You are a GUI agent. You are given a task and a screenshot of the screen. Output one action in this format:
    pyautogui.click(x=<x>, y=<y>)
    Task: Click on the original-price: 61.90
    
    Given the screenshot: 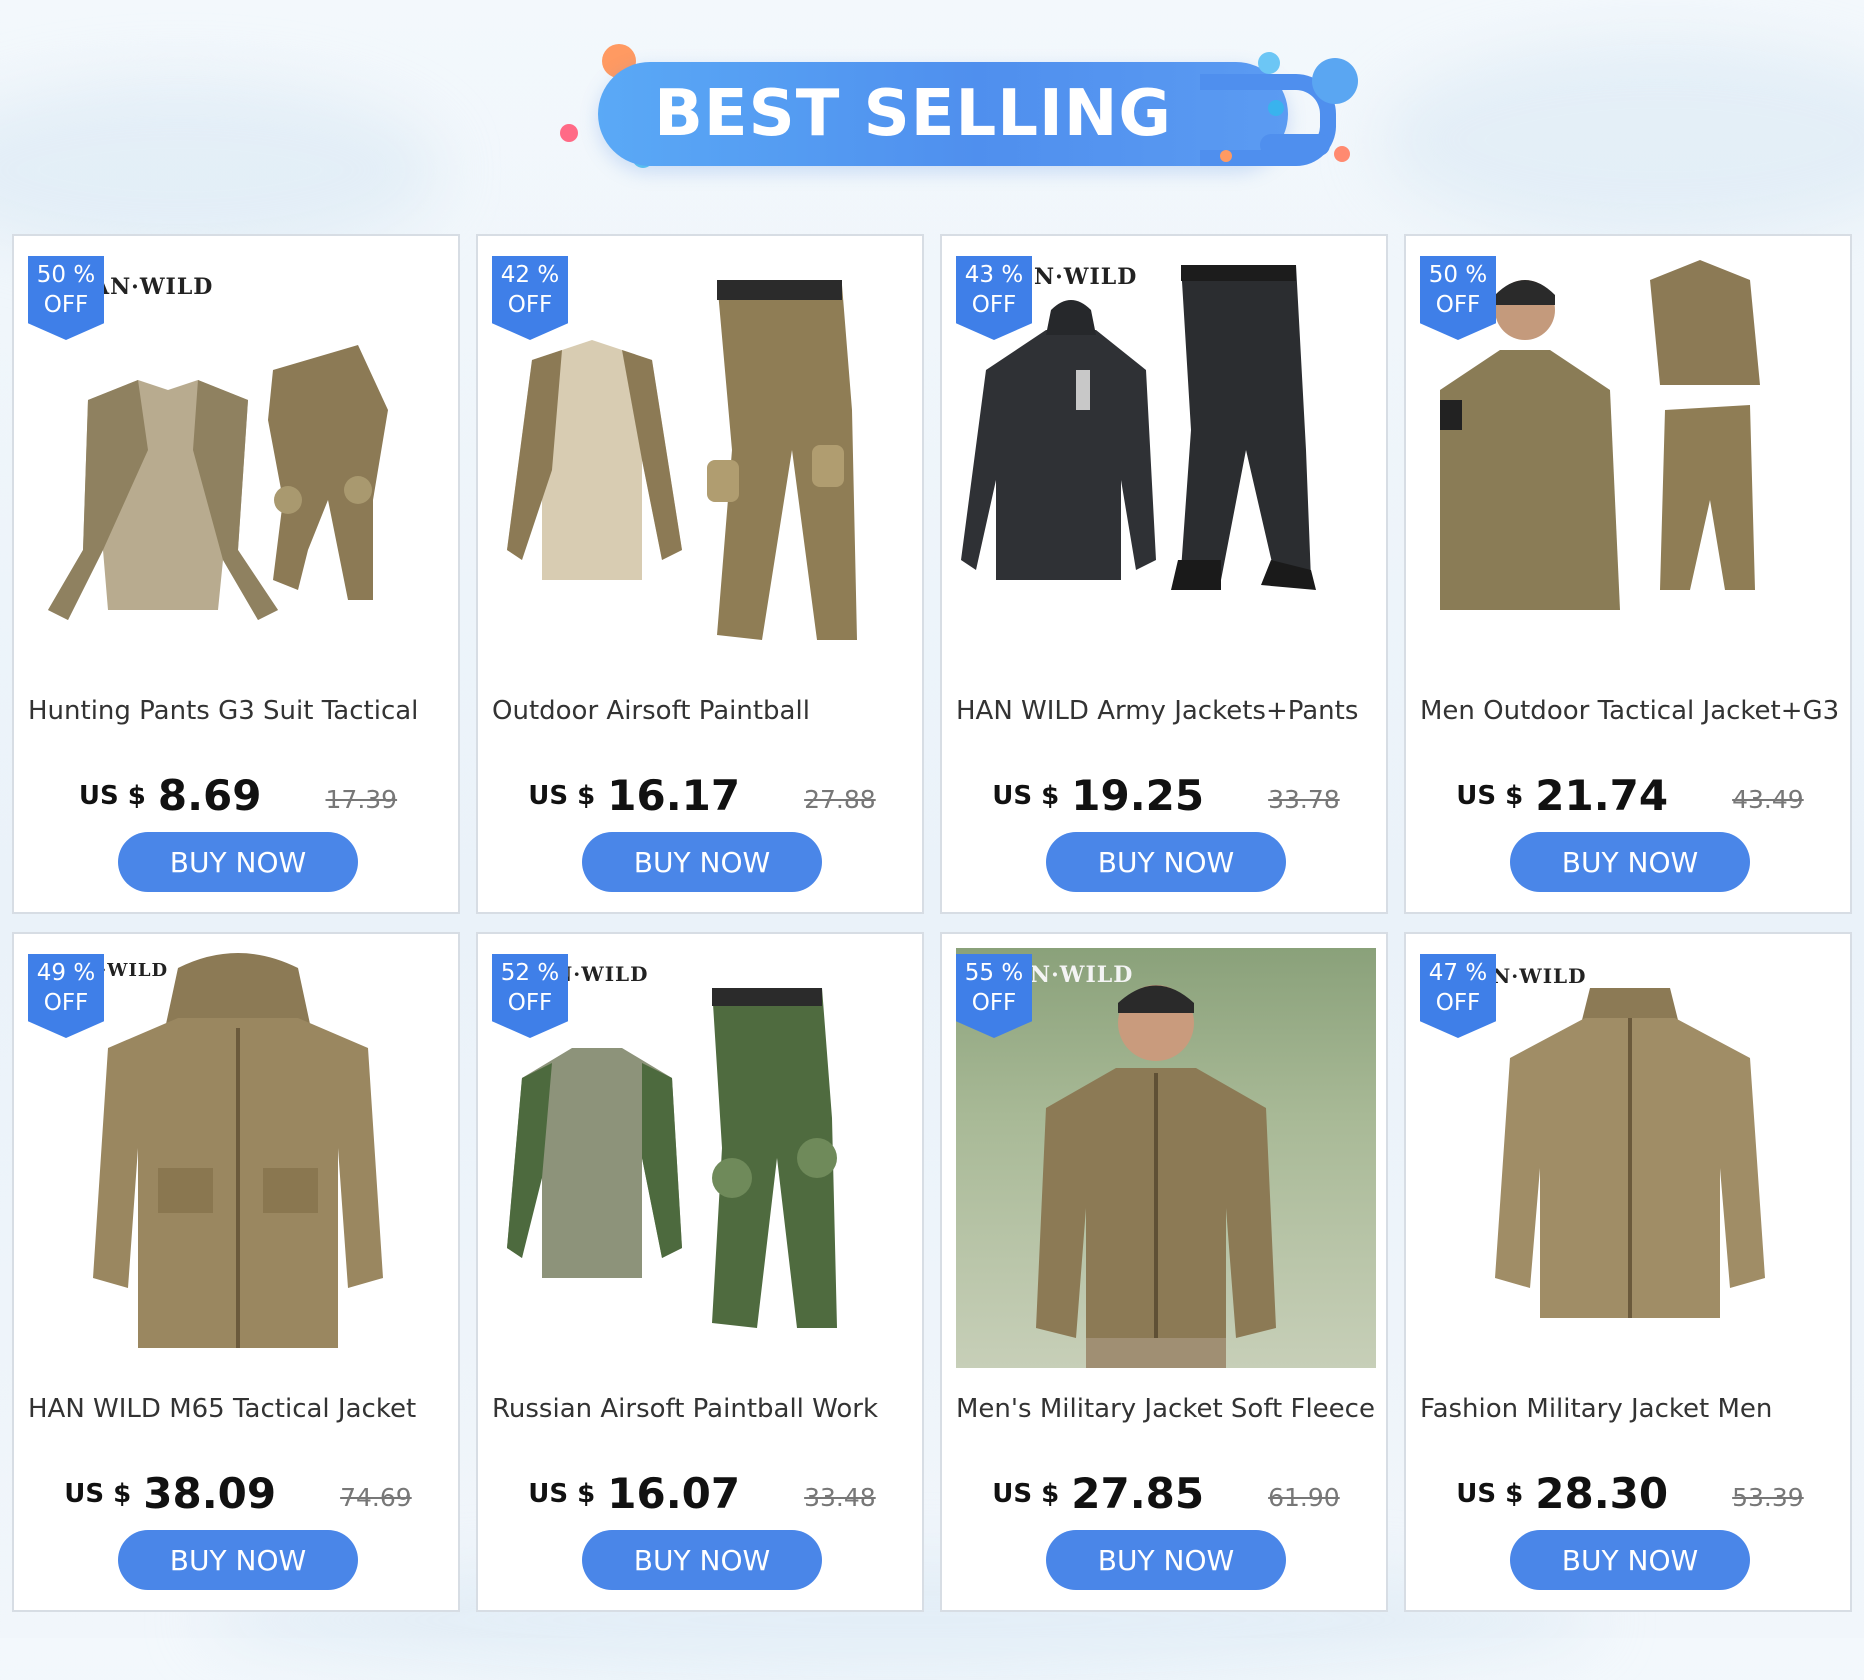 What is the action you would take?
    pyautogui.click(x=1304, y=1497)
    